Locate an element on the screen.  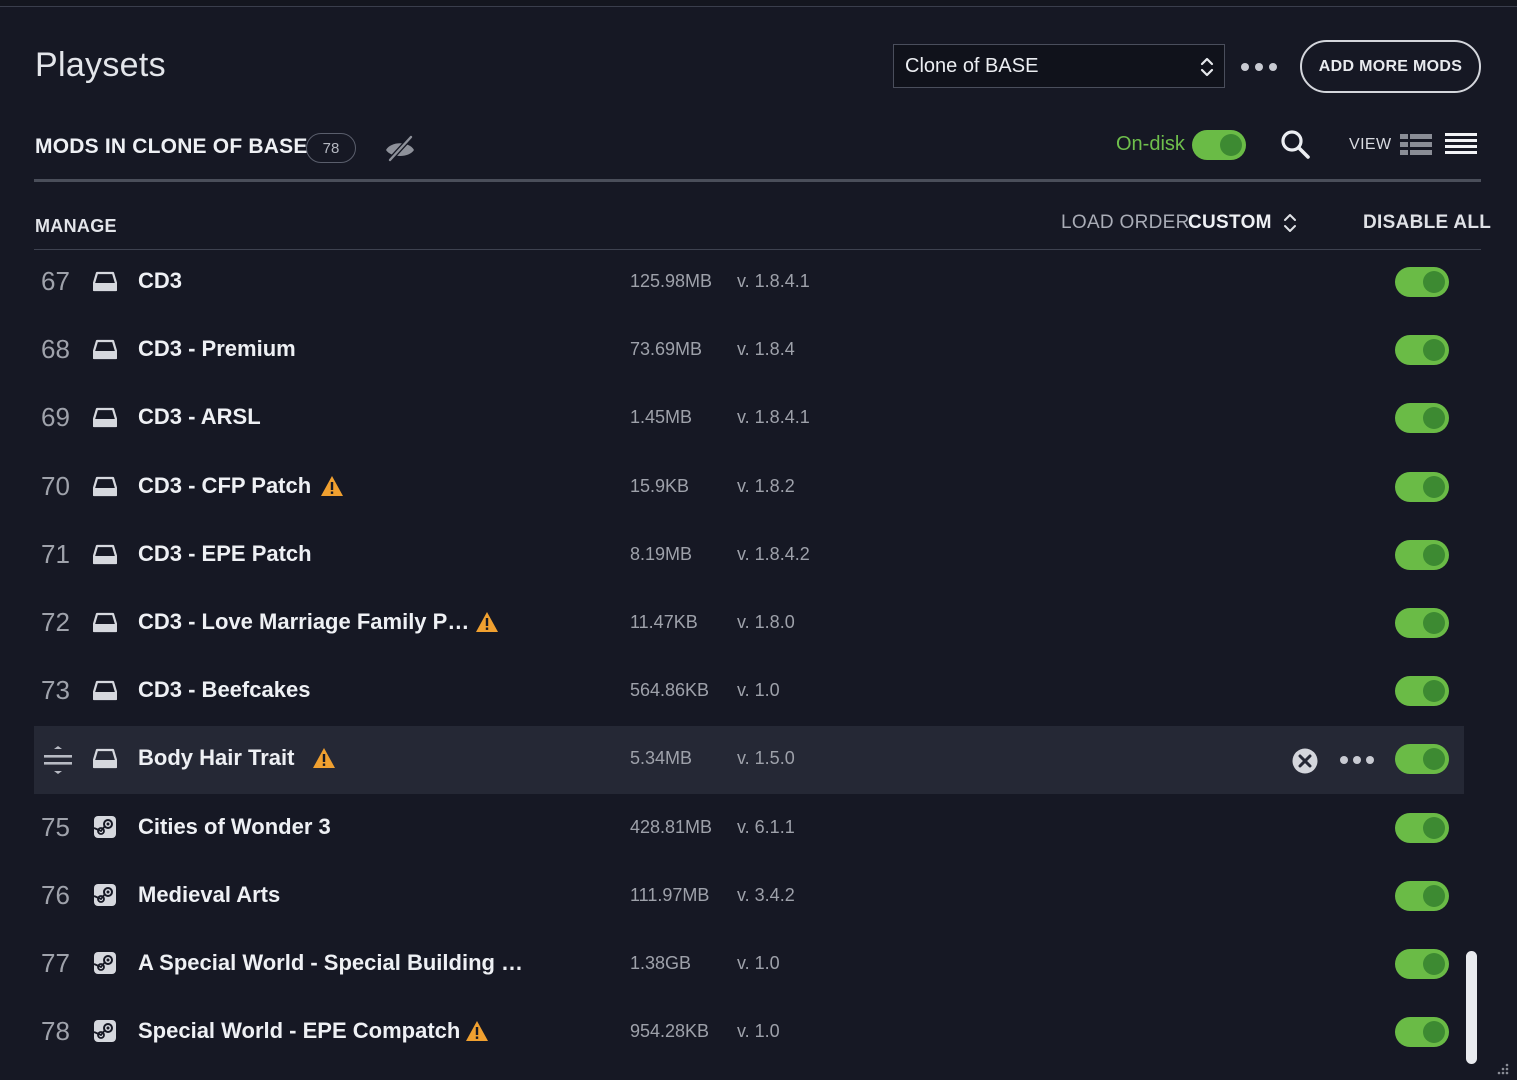
mod-version: v. 6.1.1 is located at coordinates (766, 826).